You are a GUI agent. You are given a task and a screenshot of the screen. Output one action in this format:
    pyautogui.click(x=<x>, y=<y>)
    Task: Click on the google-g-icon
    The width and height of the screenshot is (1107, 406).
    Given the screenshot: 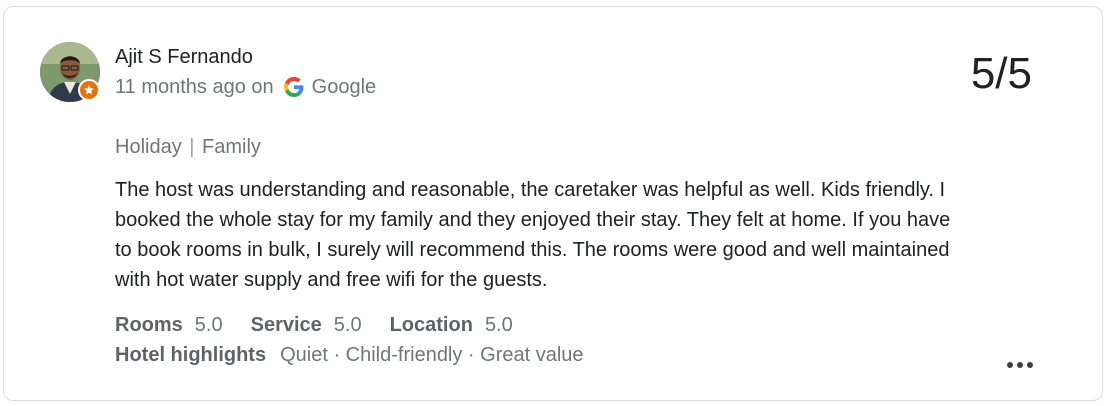 What is the action you would take?
    pyautogui.click(x=293, y=87)
    